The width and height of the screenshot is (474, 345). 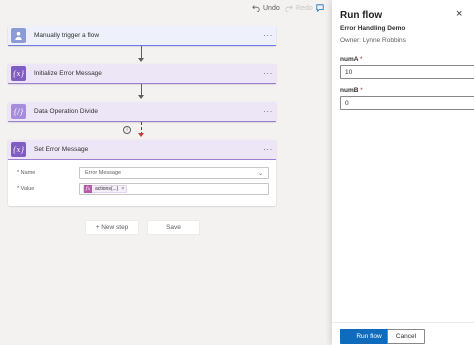 What do you see at coordinates (361, 15) in the screenshot?
I see `panel-title: Run flow` at bounding box center [361, 15].